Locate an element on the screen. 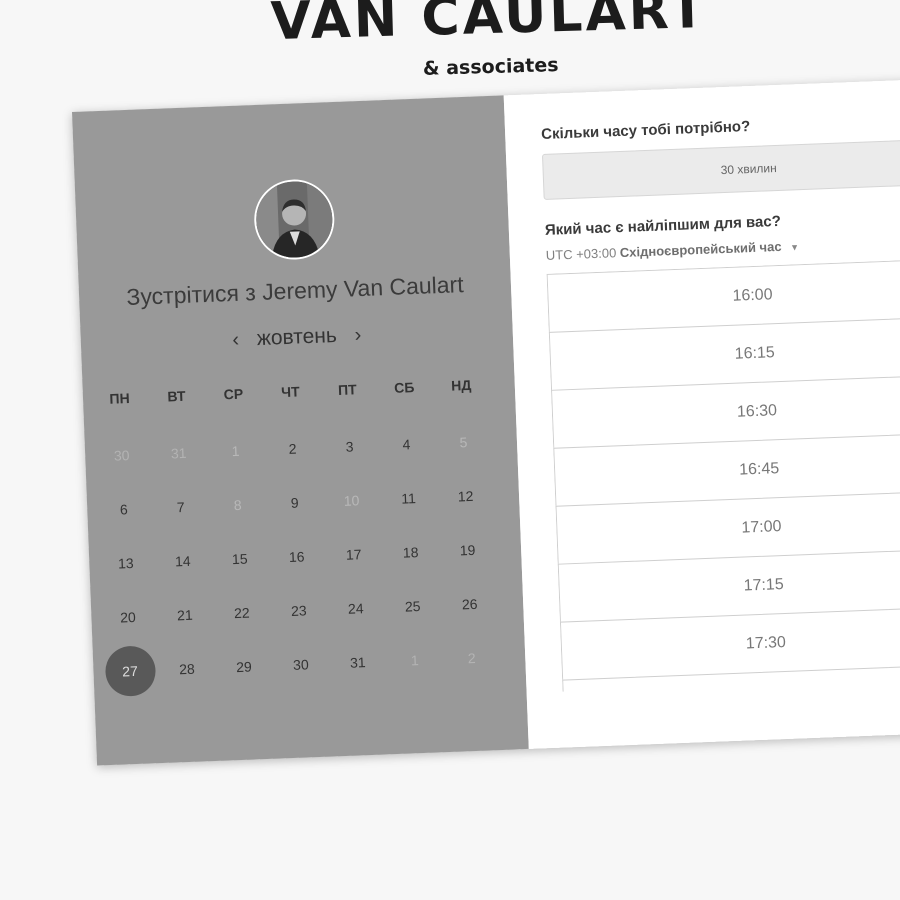  calendar-day: 15 is located at coordinates (239, 559).